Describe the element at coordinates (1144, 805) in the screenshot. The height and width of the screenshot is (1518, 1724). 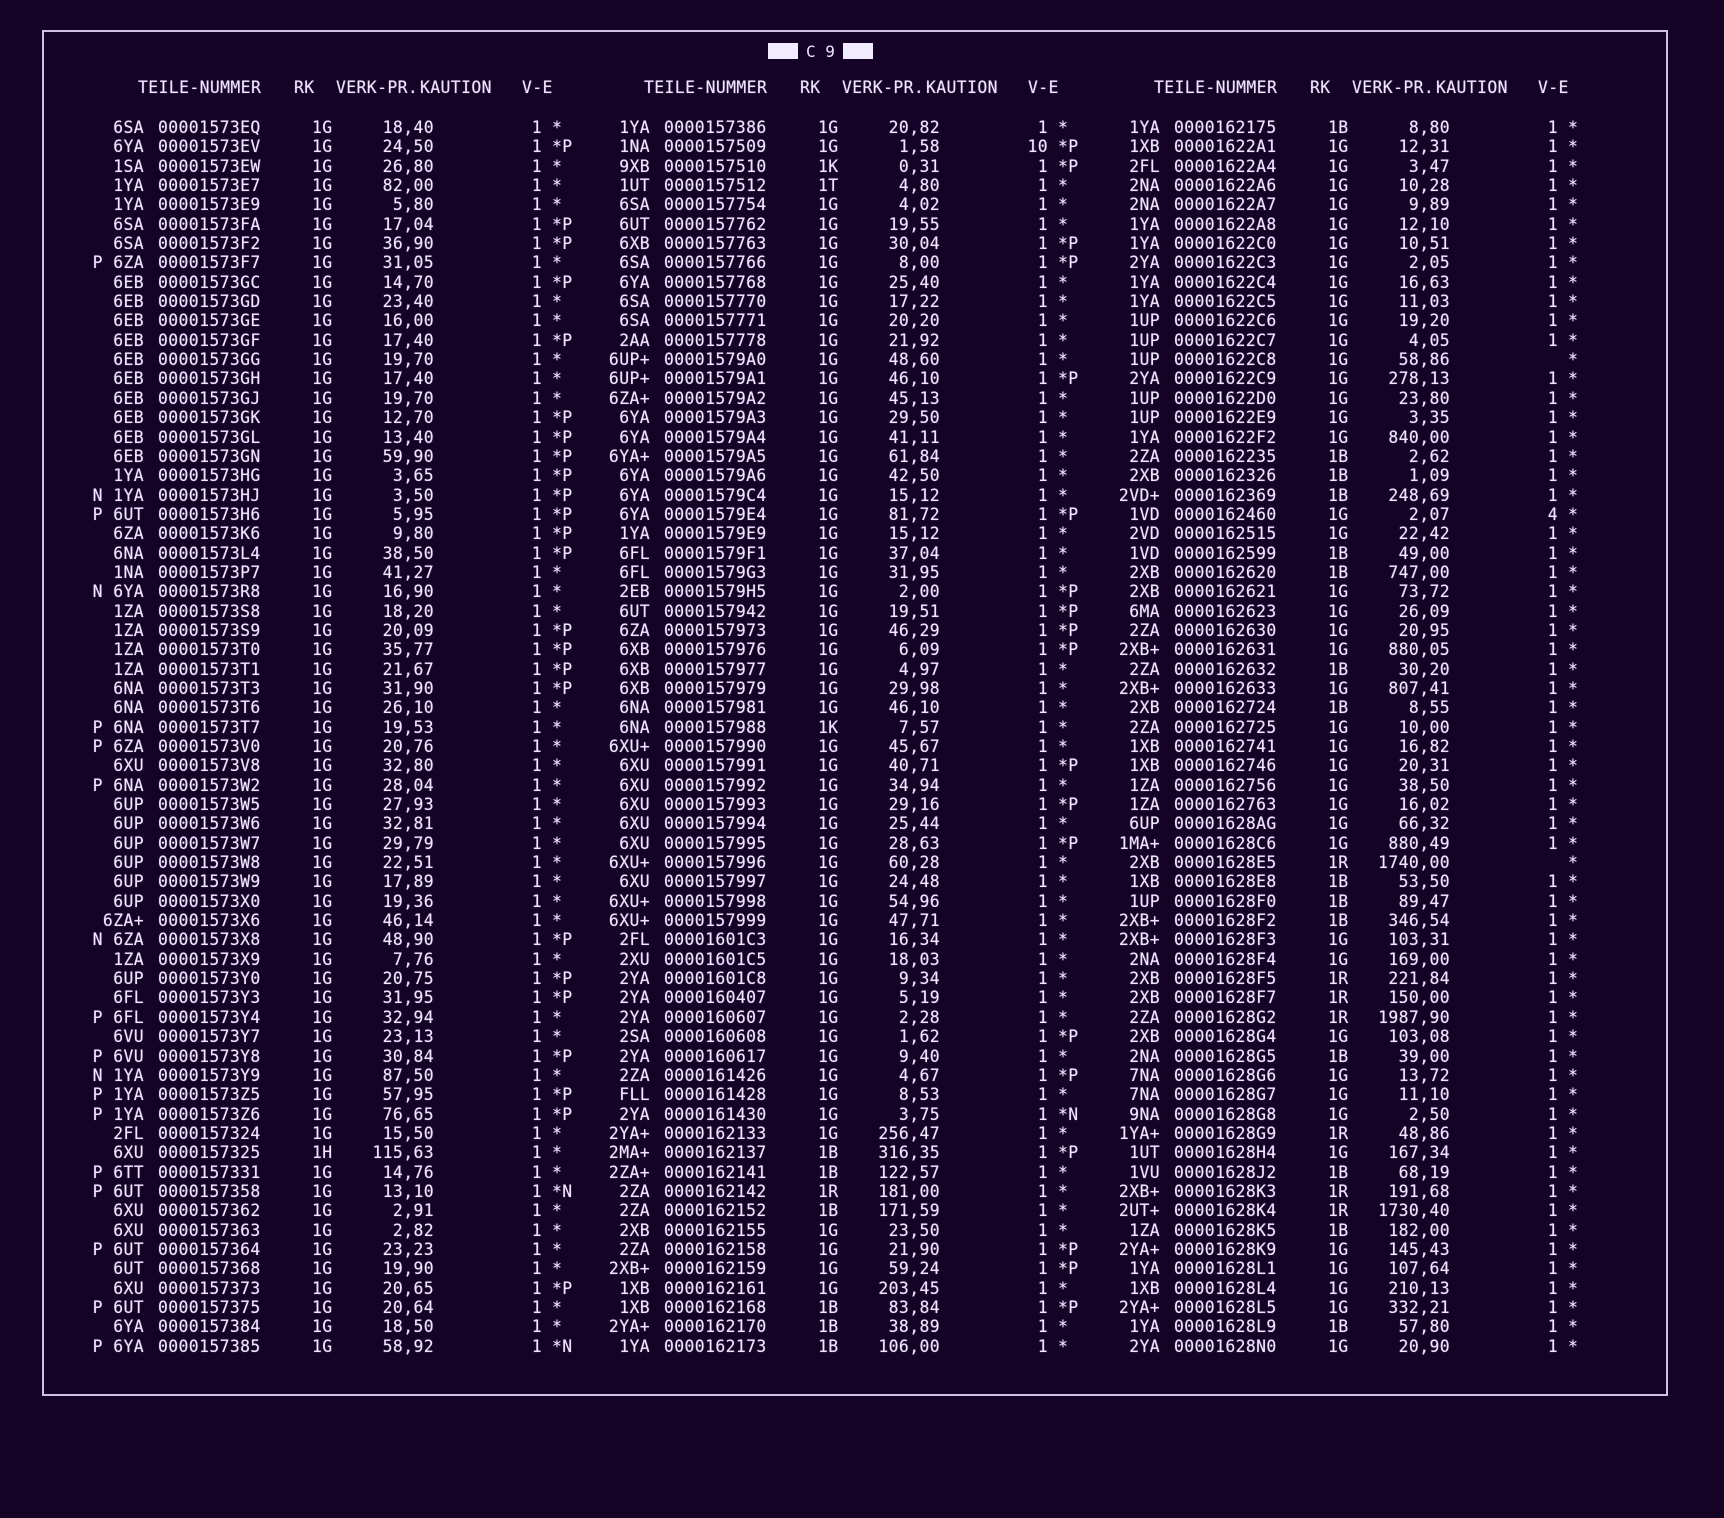
I see `row-code: 1ZA` at that location.